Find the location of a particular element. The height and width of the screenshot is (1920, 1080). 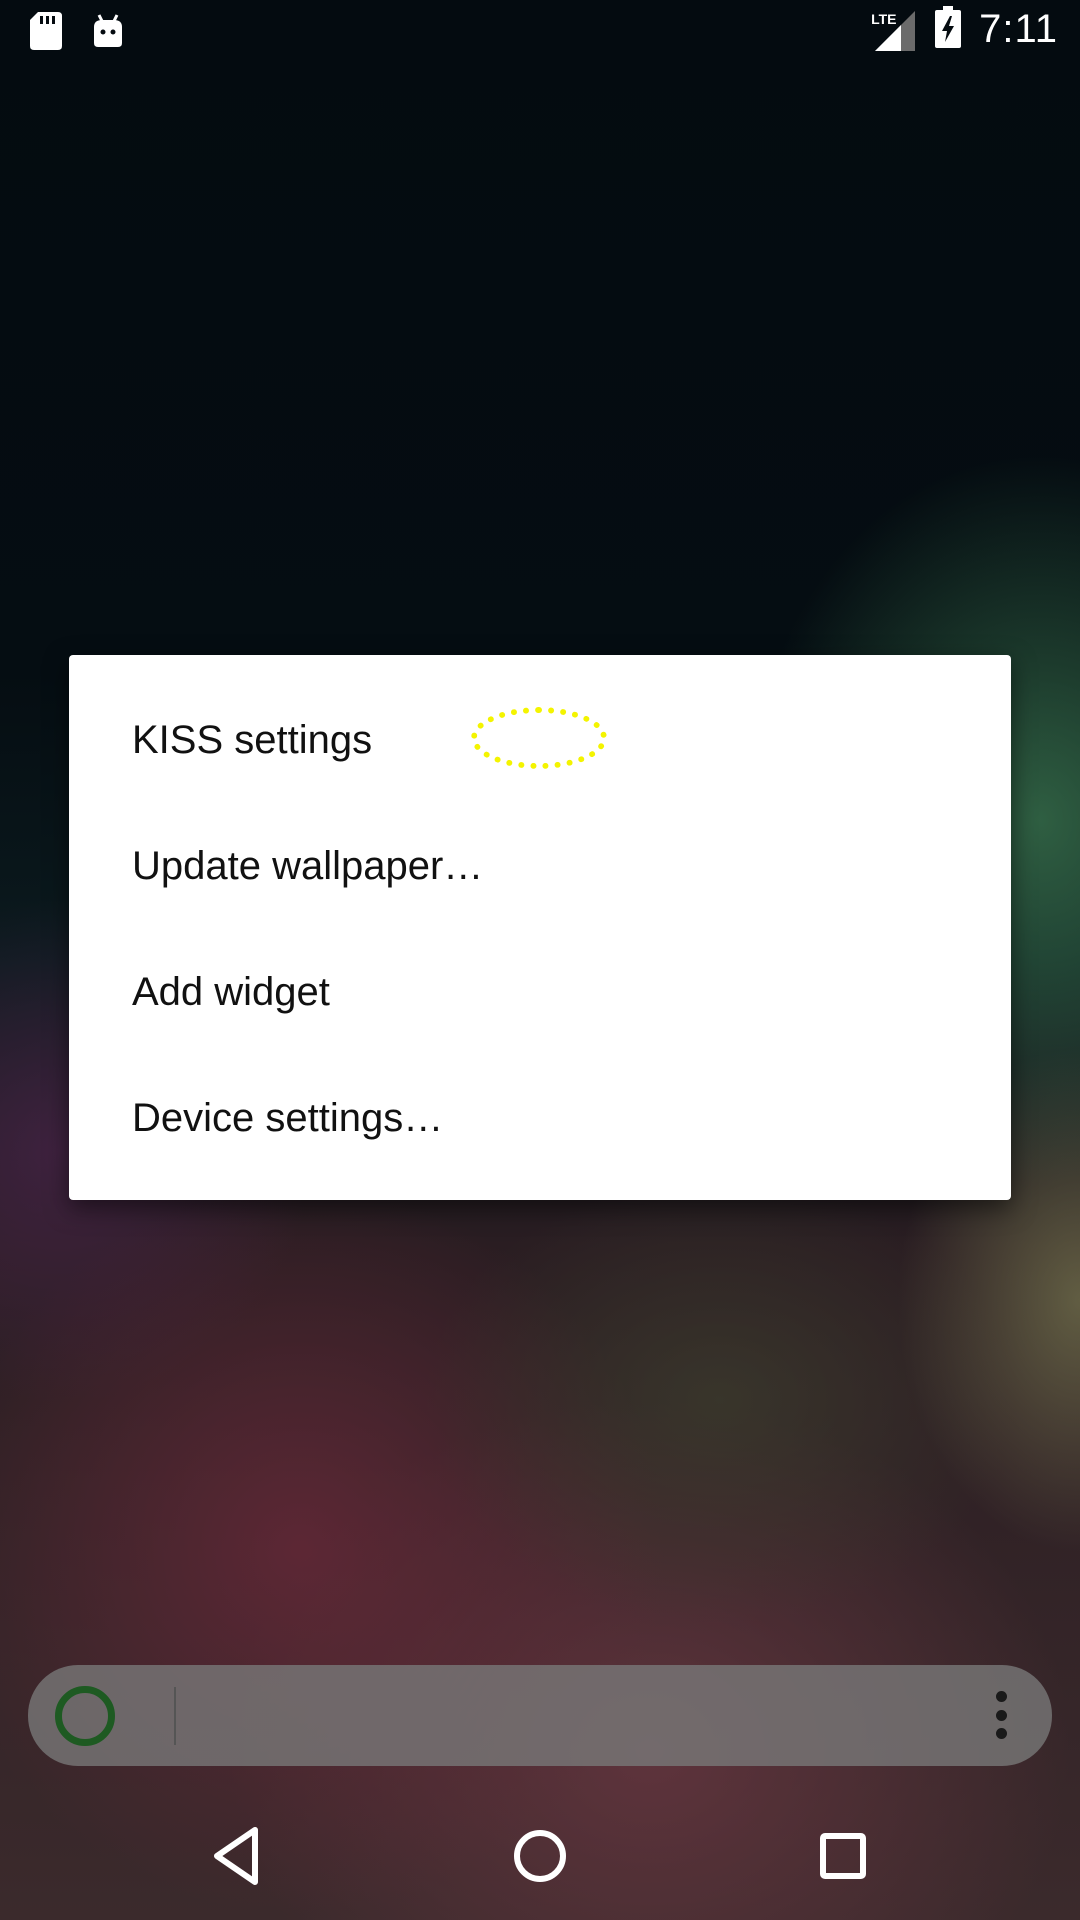

navigation-bar is located at coordinates (540, 1855).